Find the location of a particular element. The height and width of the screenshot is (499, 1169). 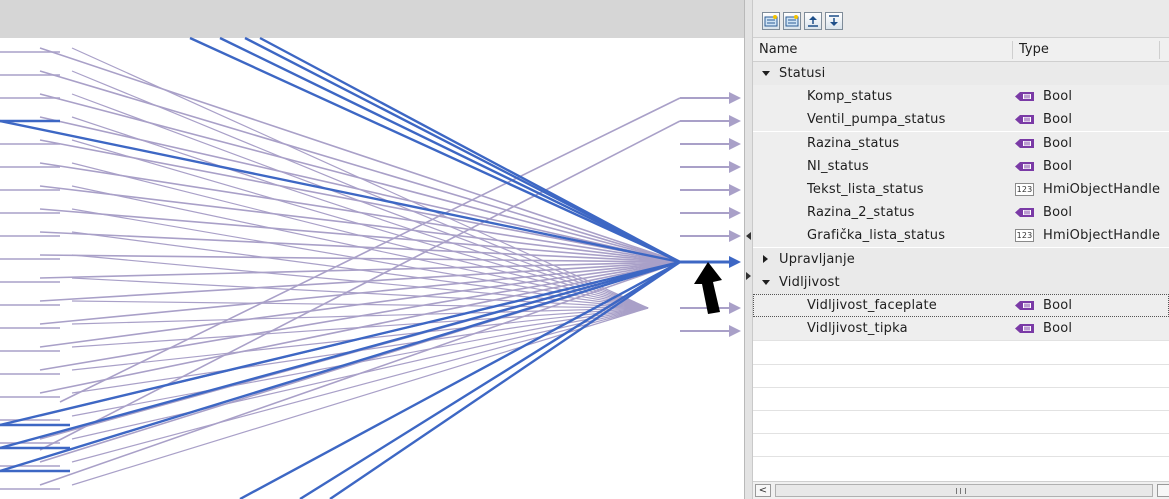

tag-row: Grafička_lista_status 123 HmiObjectHandle is located at coordinates (961, 236).